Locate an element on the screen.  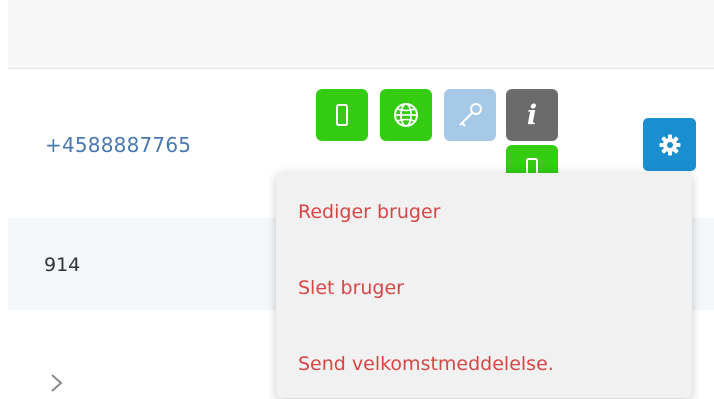
key-status-button is located at coordinates (470, 115).